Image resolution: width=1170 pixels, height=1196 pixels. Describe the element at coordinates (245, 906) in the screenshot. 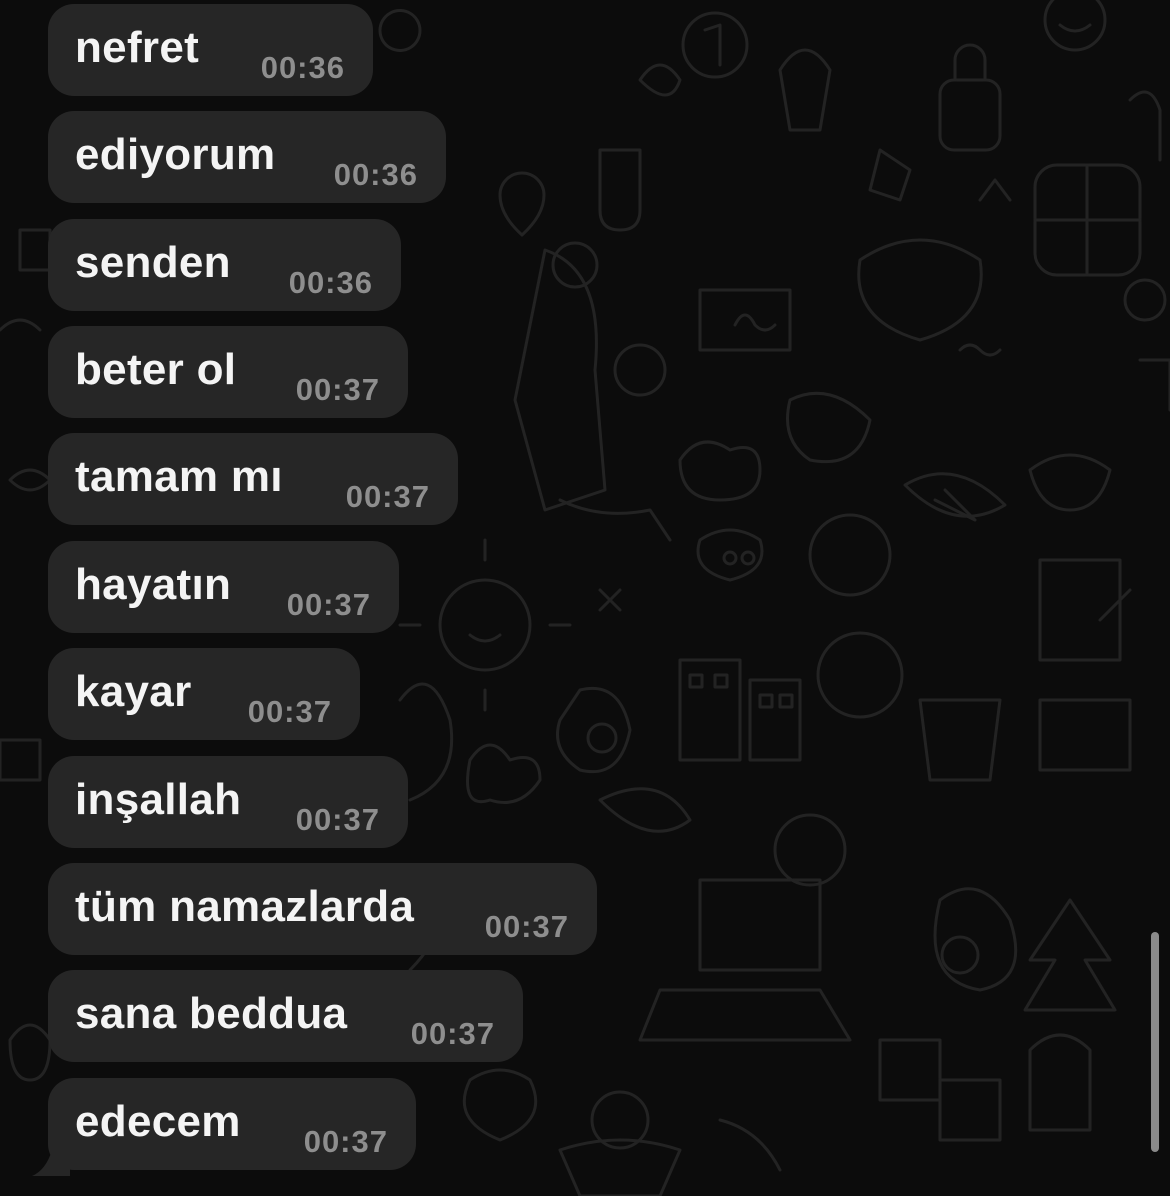

I see `message-text: tüm namazlarda` at that location.